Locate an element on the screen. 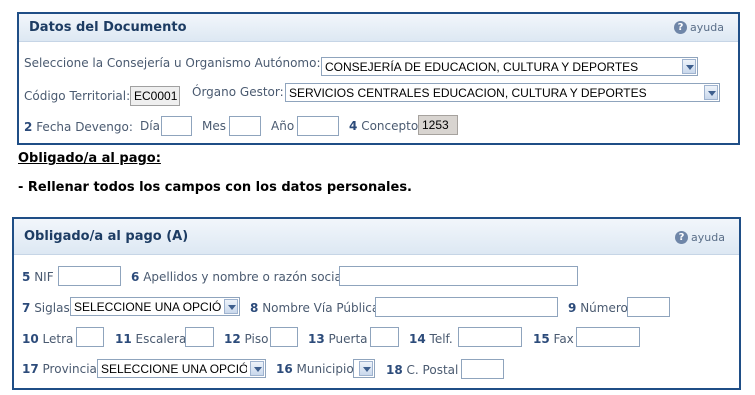 This screenshot has width=755, height=395. siglas-label: 7 Siglas is located at coordinates (46, 308).